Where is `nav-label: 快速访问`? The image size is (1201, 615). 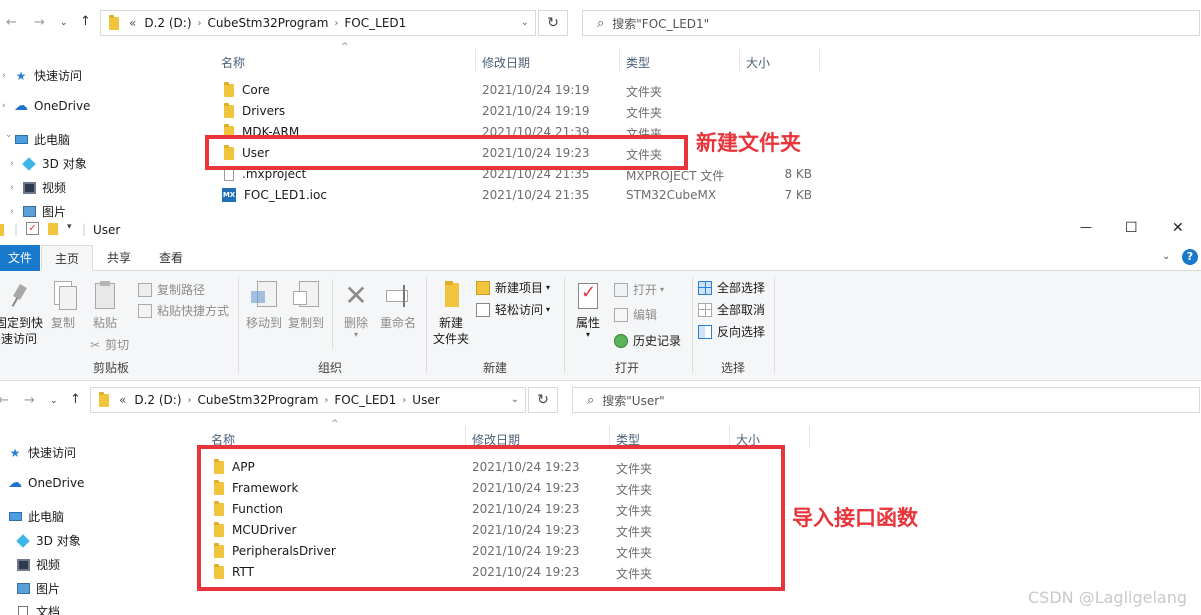
nav-label: 快速访问 is located at coordinates (52, 453).